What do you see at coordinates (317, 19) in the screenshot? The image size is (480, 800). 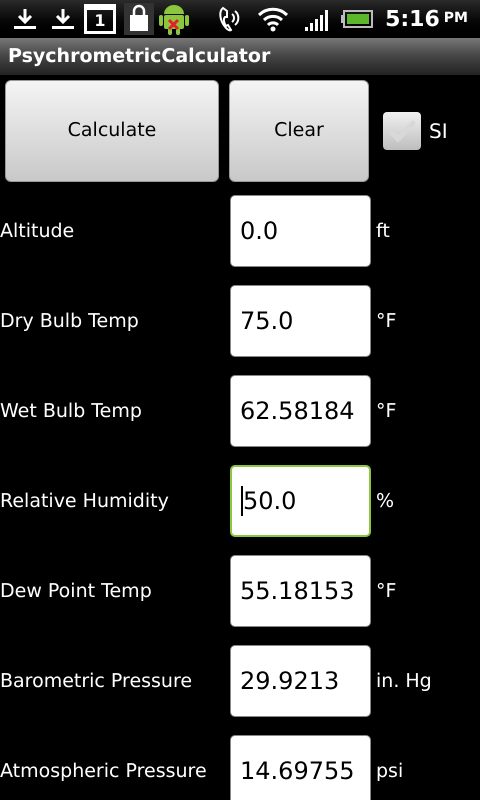 I see `signal-icon` at bounding box center [317, 19].